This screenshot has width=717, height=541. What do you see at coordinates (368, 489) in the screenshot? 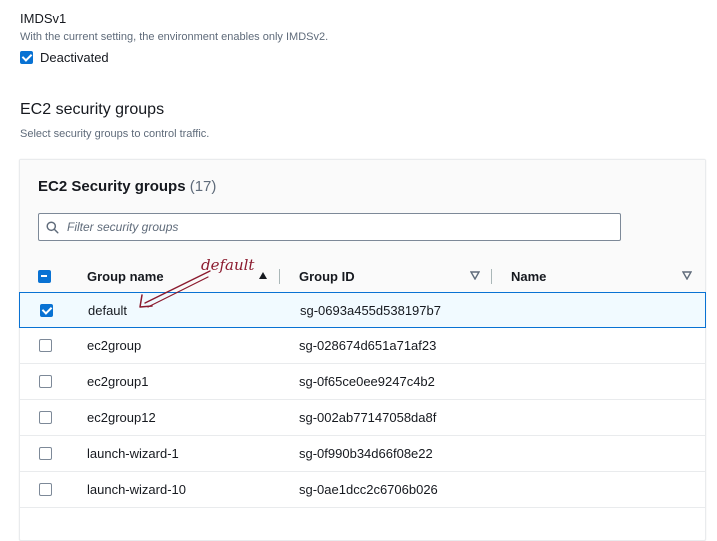
I see `group-id-cell: sg-0ae1dcc2c6706b026` at bounding box center [368, 489].